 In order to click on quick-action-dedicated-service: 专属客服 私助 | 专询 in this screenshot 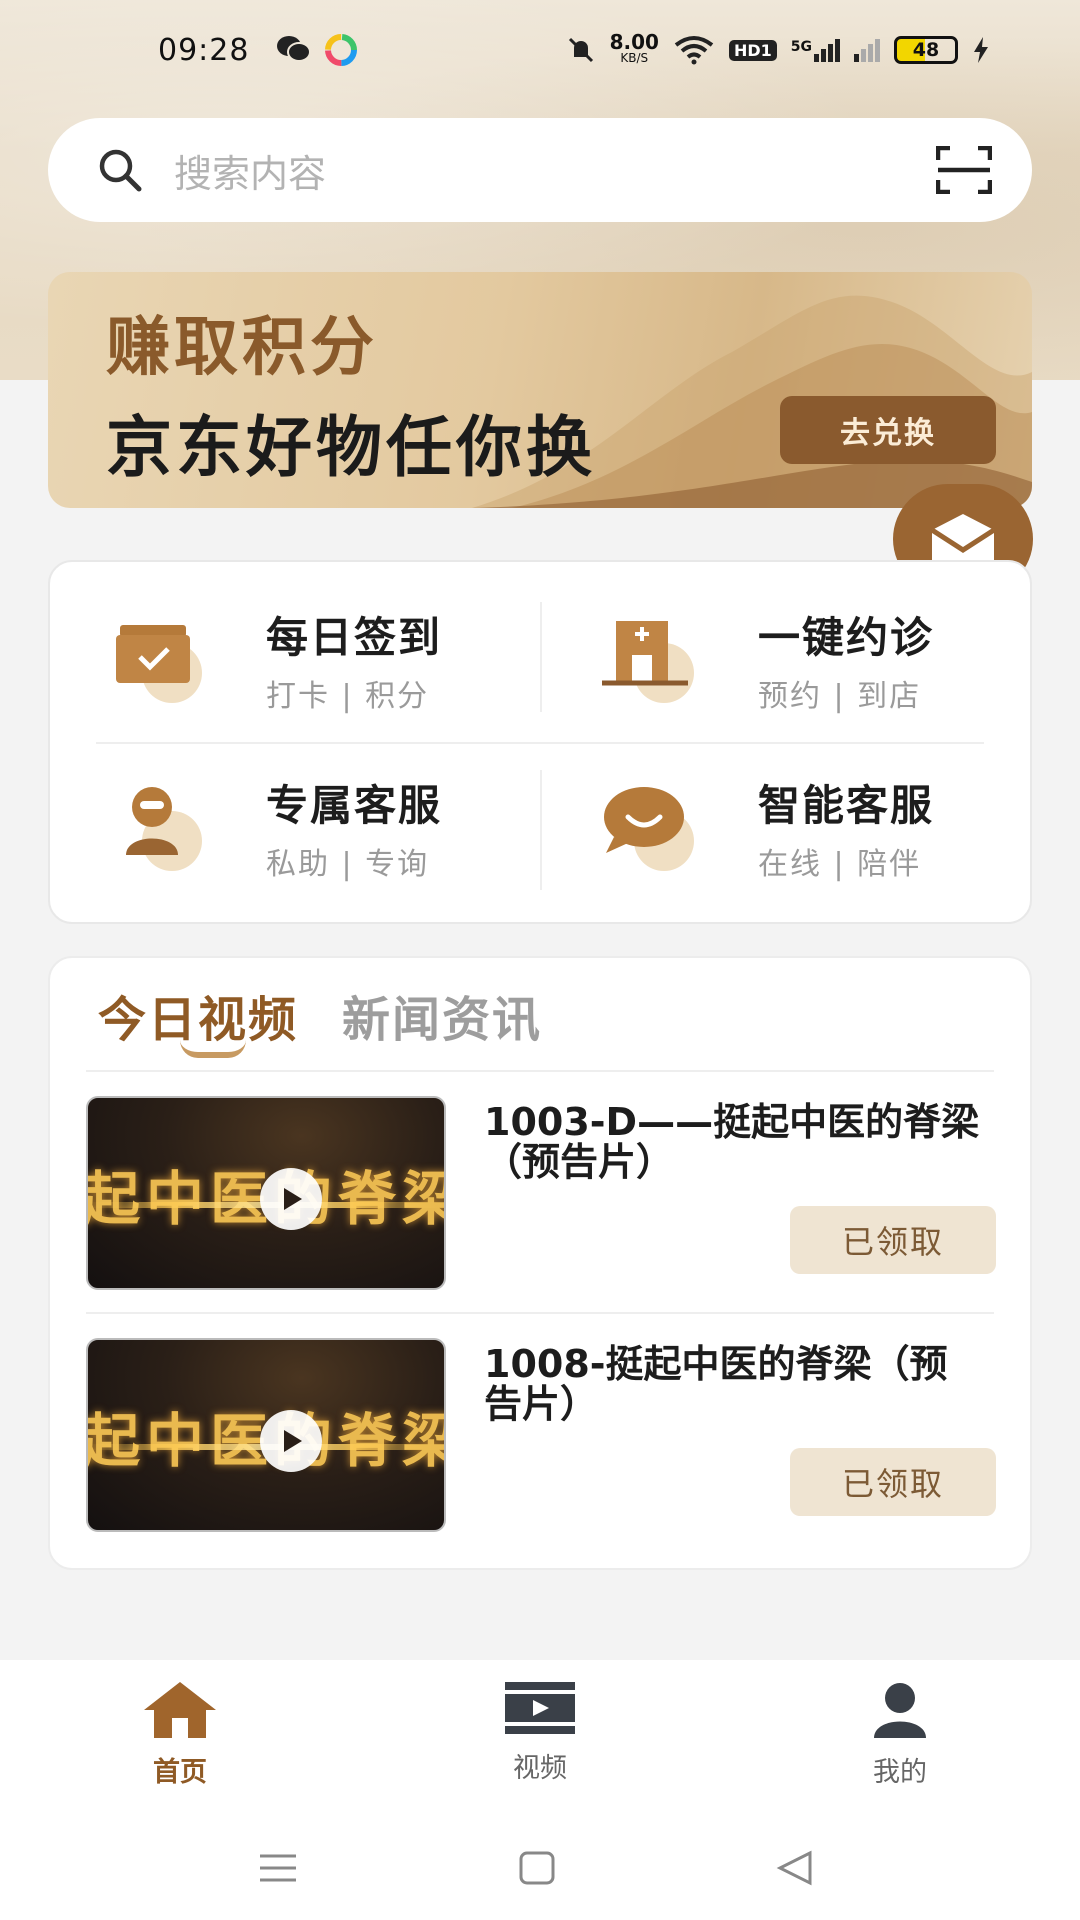, I will do `click(270, 827)`.